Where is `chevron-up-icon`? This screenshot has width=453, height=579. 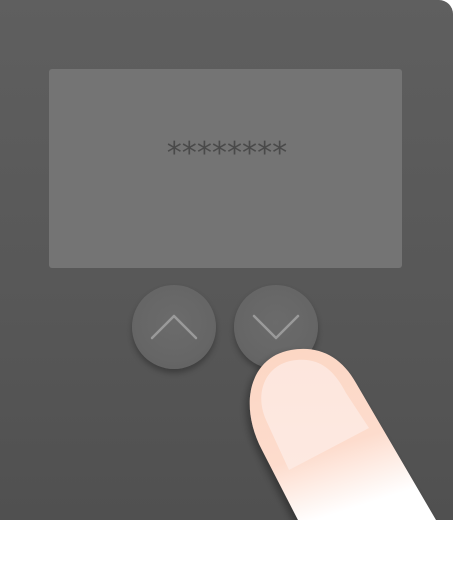 chevron-up-icon is located at coordinates (174, 327).